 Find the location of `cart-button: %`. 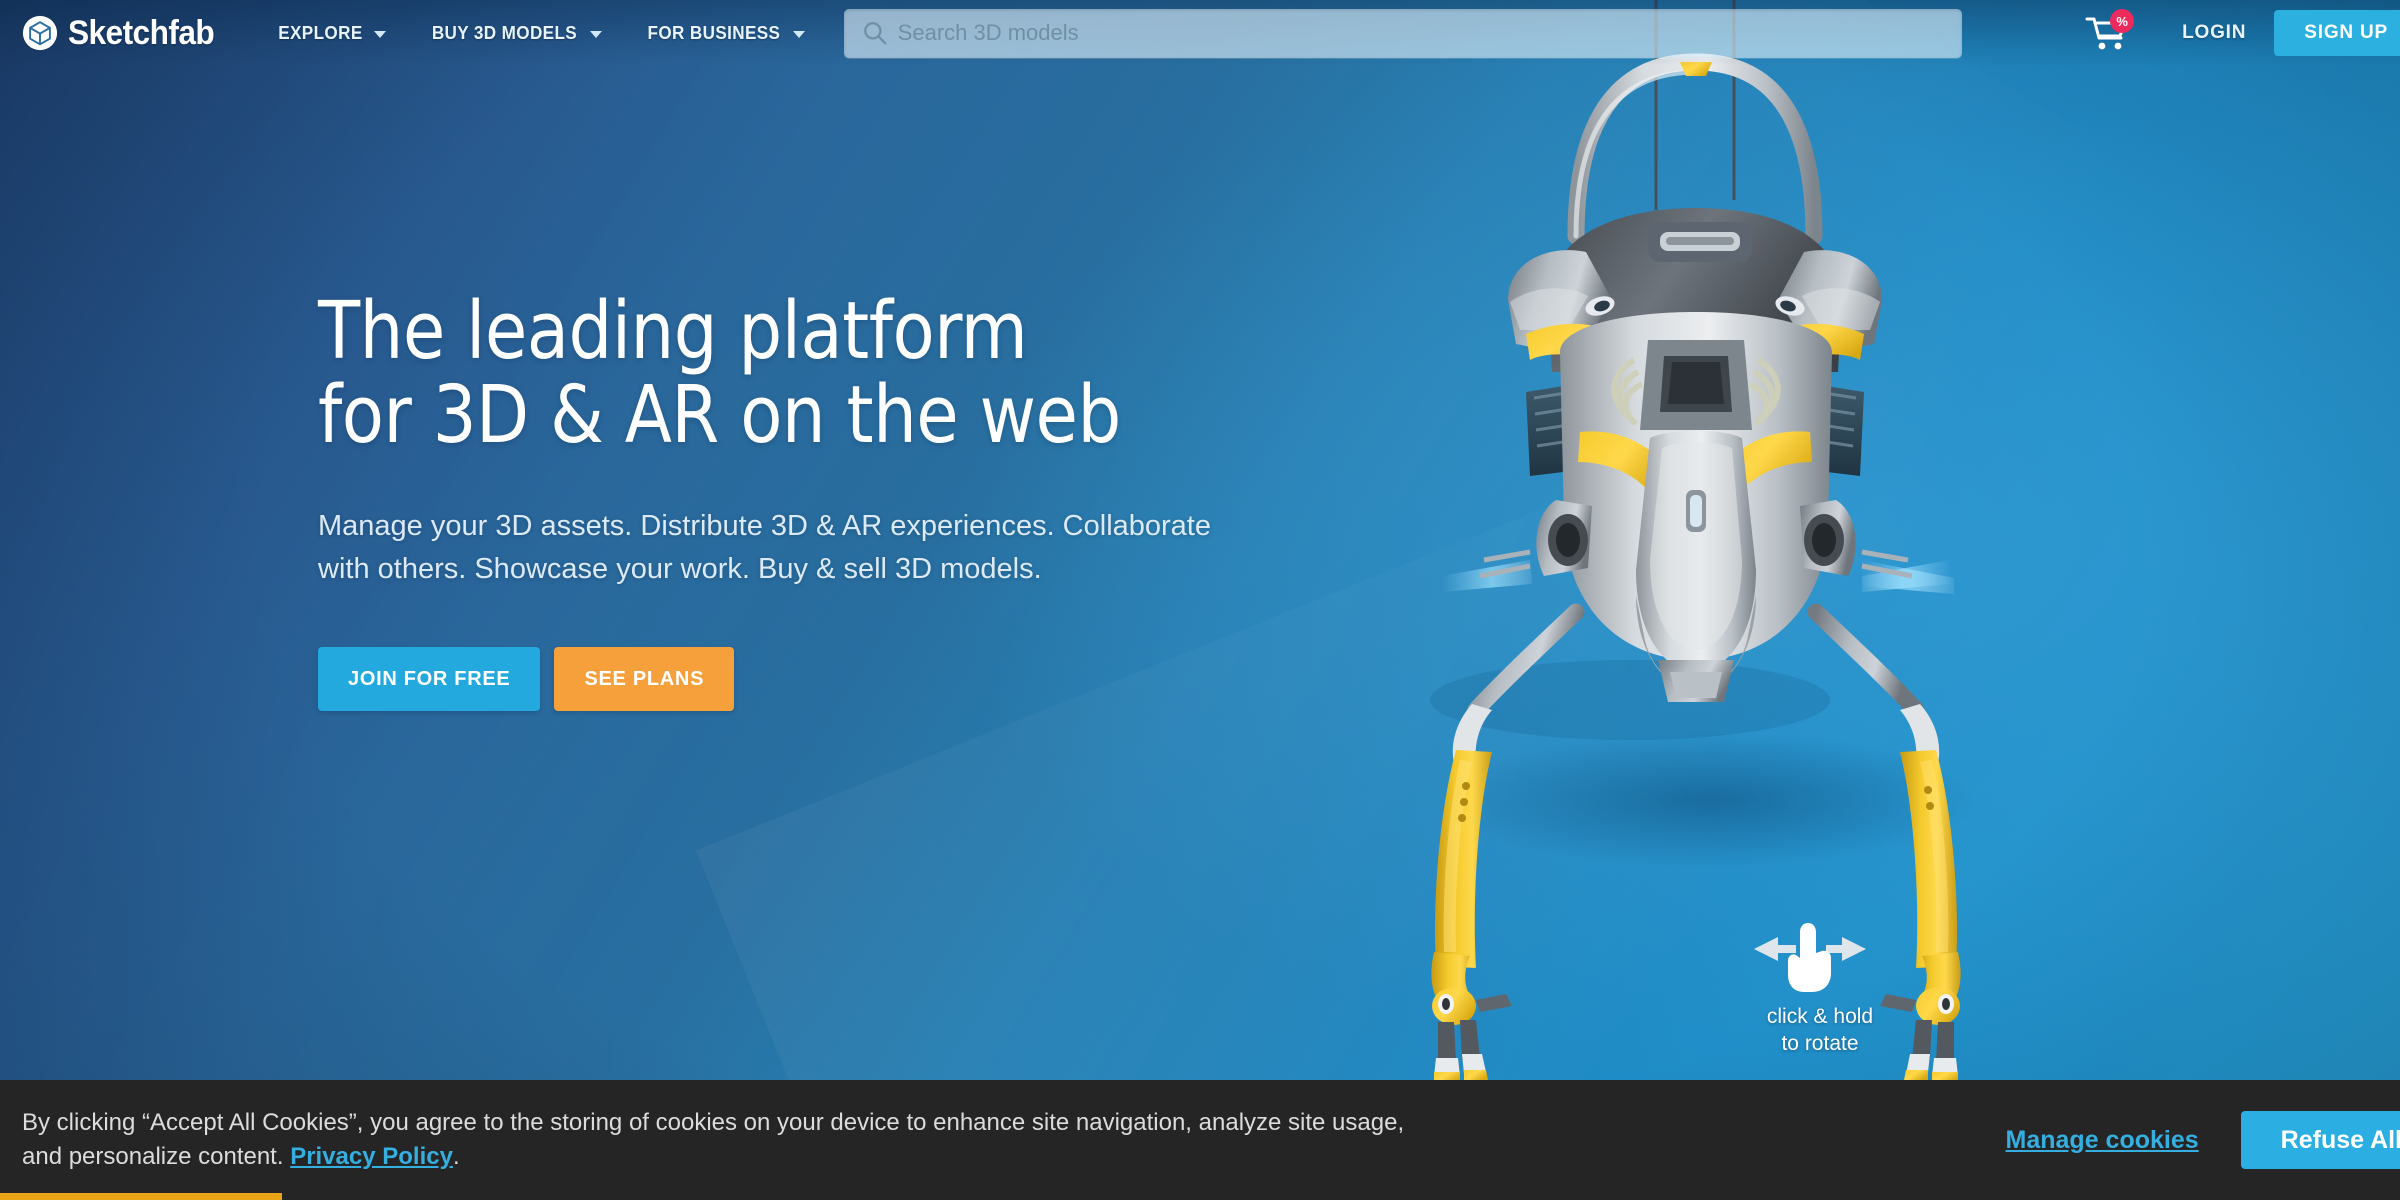

cart-button: % is located at coordinates (2109, 31).